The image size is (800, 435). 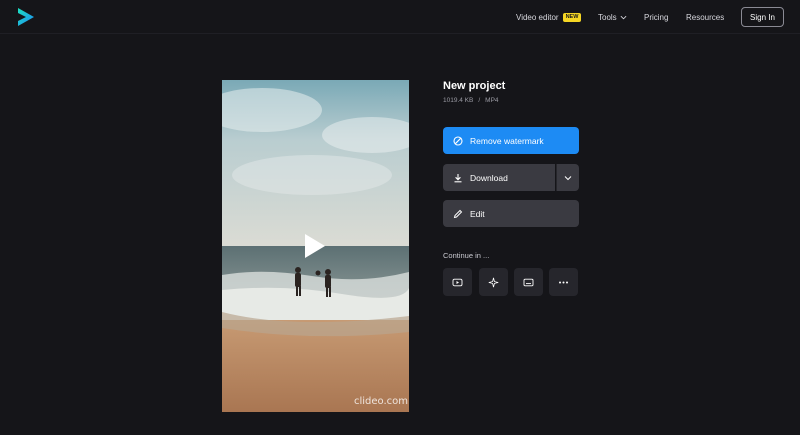 I want to click on project-title: New project, so click(x=474, y=86).